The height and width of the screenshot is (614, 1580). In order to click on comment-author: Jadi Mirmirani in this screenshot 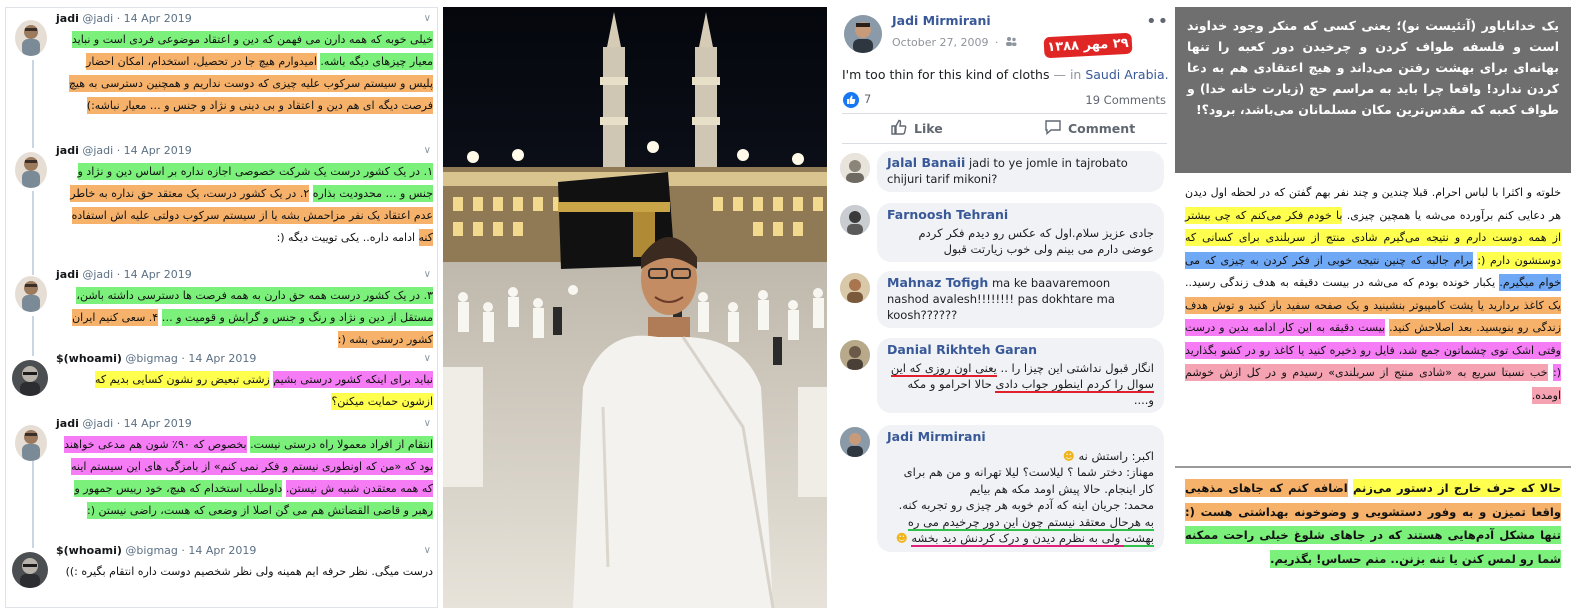, I will do `click(1020, 437)`.